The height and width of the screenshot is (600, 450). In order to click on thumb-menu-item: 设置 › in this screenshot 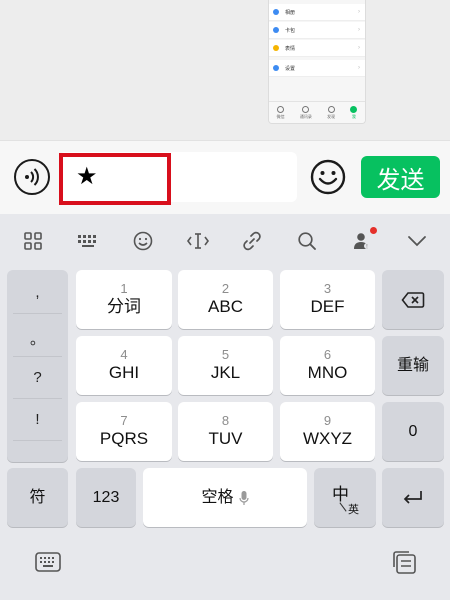, I will do `click(317, 68)`.